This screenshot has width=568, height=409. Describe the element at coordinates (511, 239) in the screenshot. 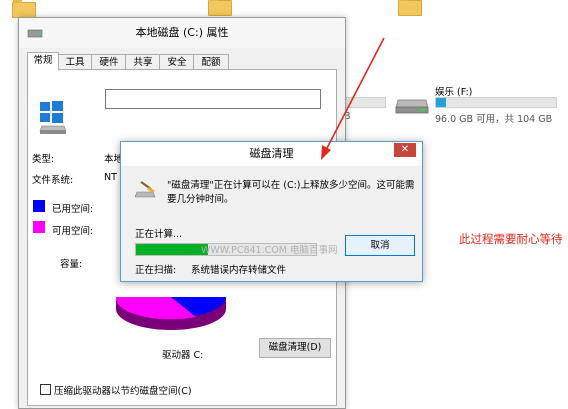

I see `annotation-text: 此过程需要耐心等待` at that location.